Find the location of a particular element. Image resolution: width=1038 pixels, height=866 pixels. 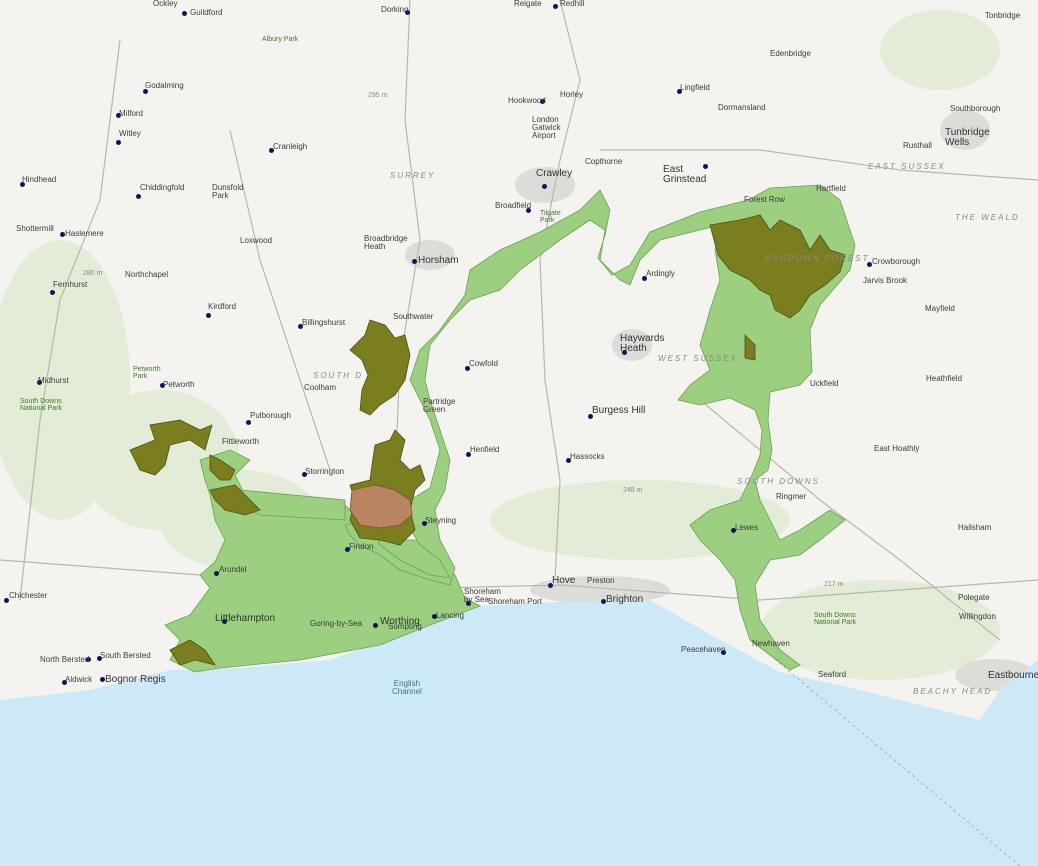

map-label-forest-row: Forest Row is located at coordinates (764, 199).